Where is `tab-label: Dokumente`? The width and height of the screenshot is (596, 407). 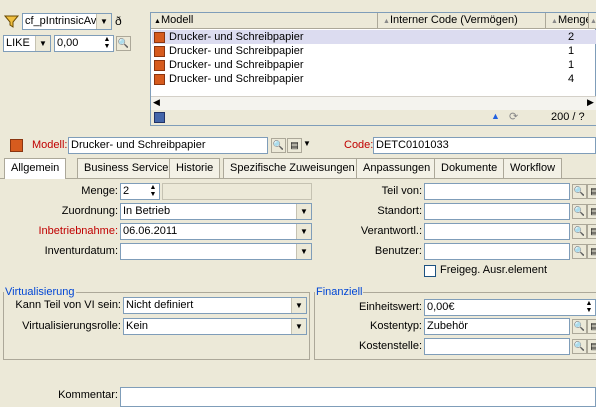 tab-label: Dokumente is located at coordinates (469, 168).